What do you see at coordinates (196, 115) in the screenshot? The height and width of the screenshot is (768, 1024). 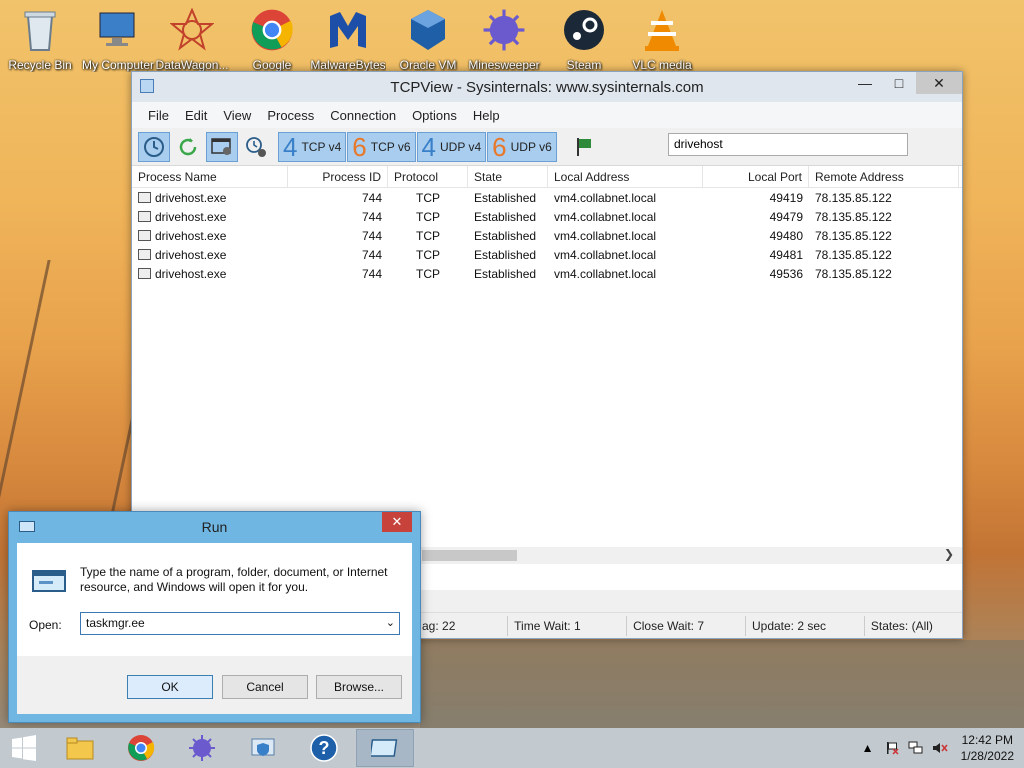 I see `menu-edit: Edit` at bounding box center [196, 115].